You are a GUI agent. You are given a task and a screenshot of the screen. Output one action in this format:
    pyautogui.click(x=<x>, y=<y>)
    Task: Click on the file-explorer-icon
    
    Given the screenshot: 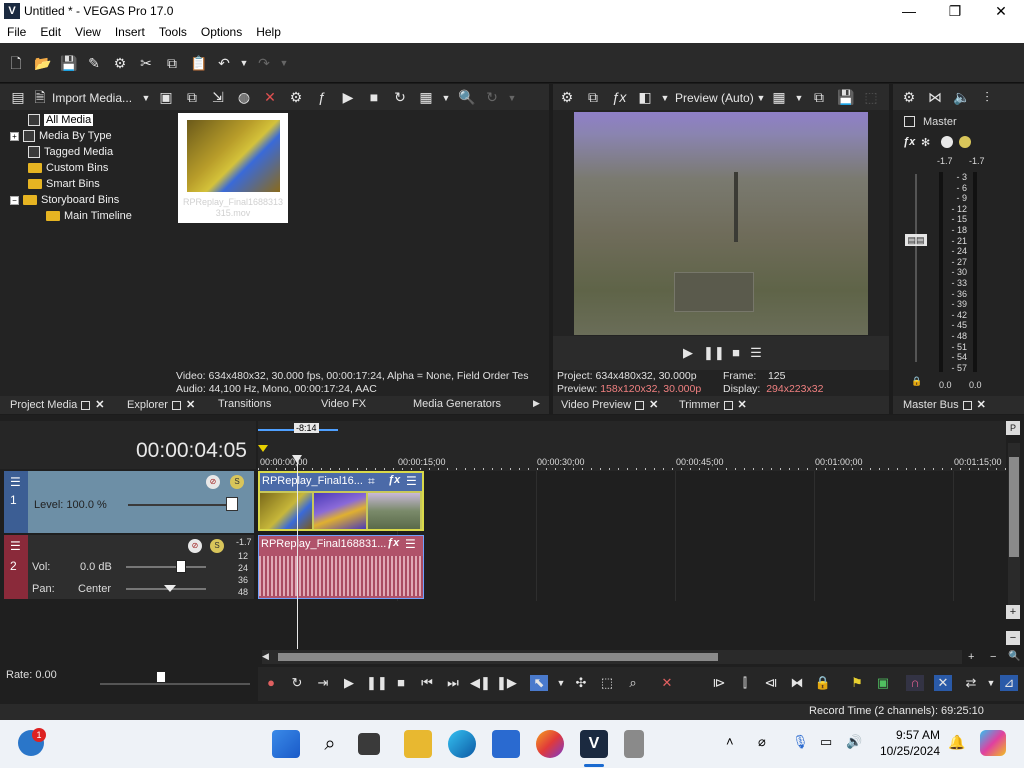 What is the action you would take?
    pyautogui.click(x=418, y=744)
    